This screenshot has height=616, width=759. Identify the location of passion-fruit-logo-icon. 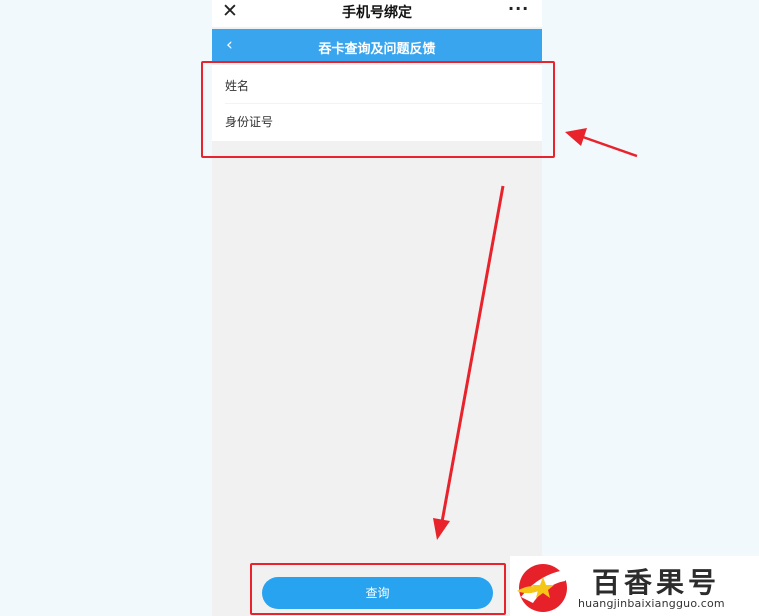
(544, 588).